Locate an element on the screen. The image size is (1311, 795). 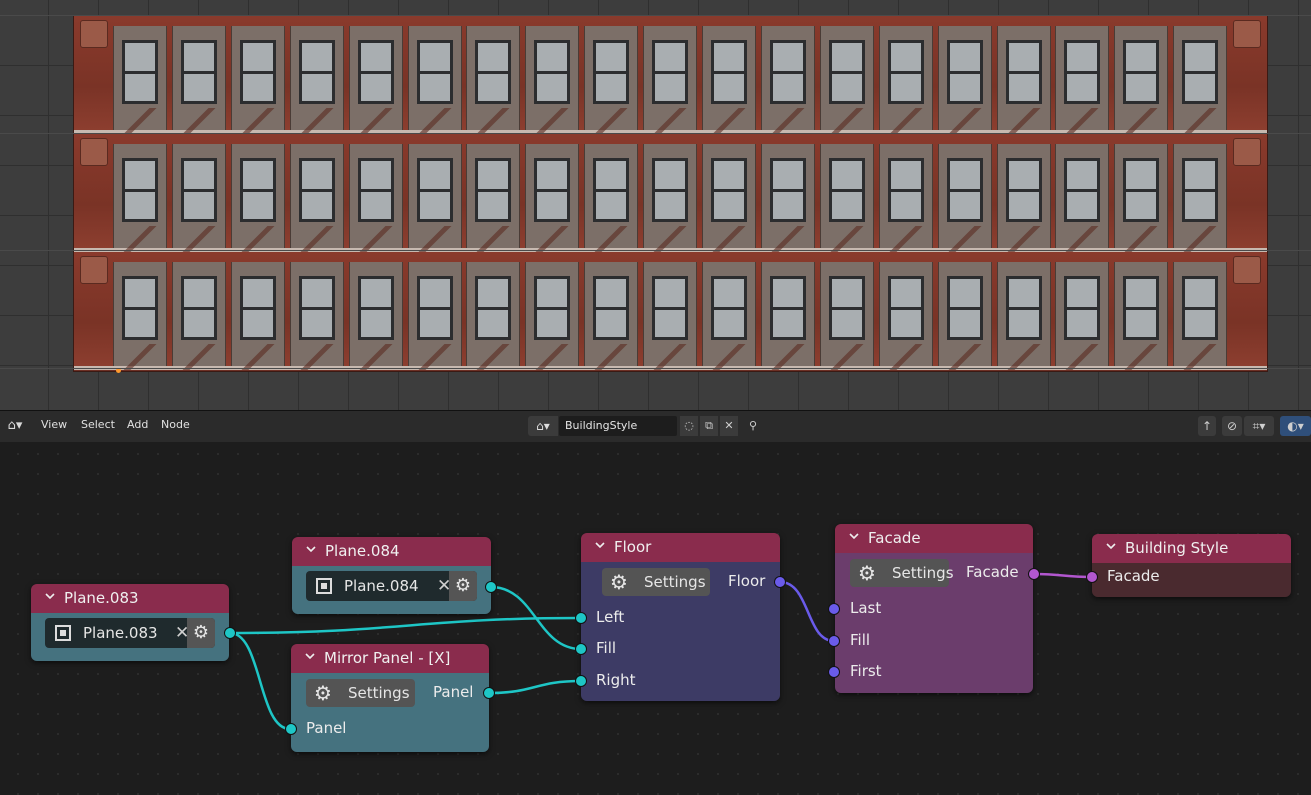
output-label: Facade is located at coordinates (992, 572).